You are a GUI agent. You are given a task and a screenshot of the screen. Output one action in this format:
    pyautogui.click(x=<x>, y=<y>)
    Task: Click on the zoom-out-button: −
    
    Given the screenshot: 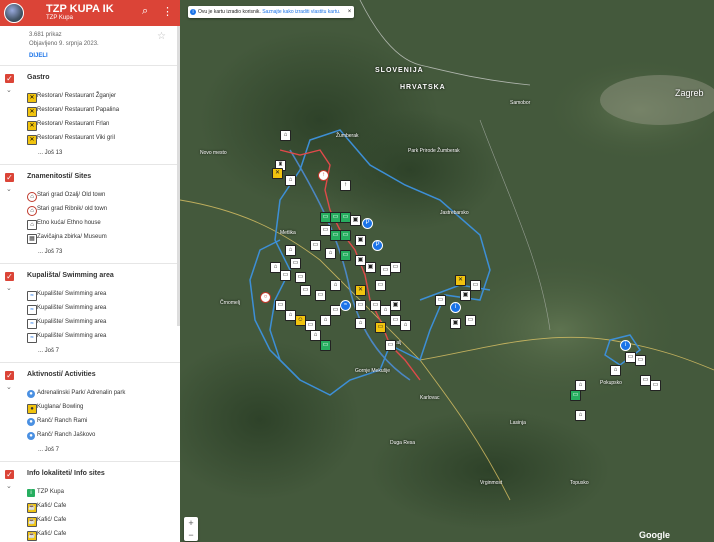 What is the action you would take?
    pyautogui.click(x=191, y=535)
    